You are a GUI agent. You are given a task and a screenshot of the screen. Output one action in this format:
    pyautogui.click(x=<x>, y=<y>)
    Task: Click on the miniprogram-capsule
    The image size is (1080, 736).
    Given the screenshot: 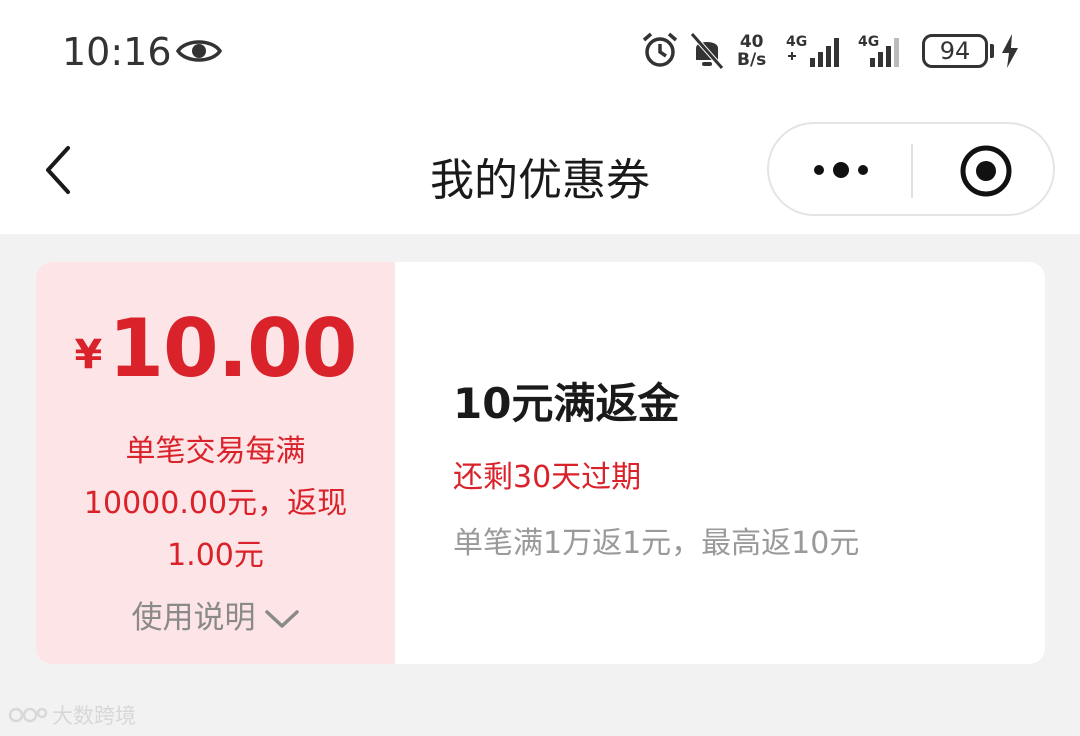 What is the action you would take?
    pyautogui.click(x=911, y=169)
    